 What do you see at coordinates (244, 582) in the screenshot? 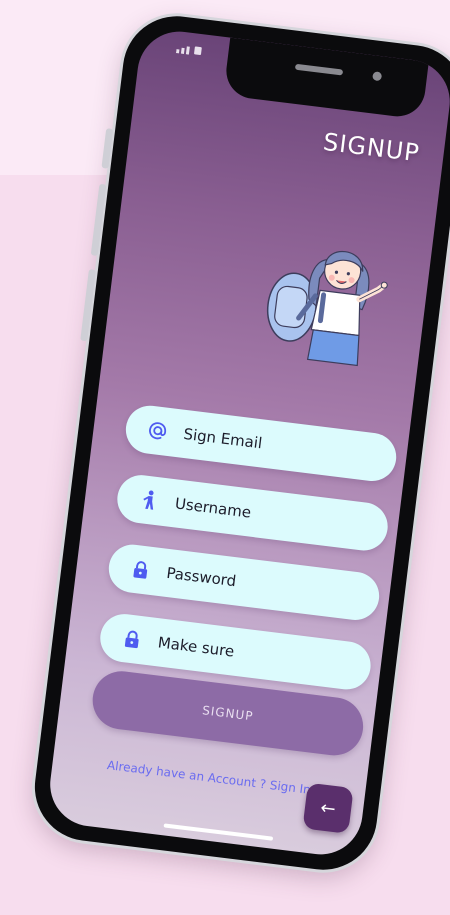
I see `password-field: Password` at bounding box center [244, 582].